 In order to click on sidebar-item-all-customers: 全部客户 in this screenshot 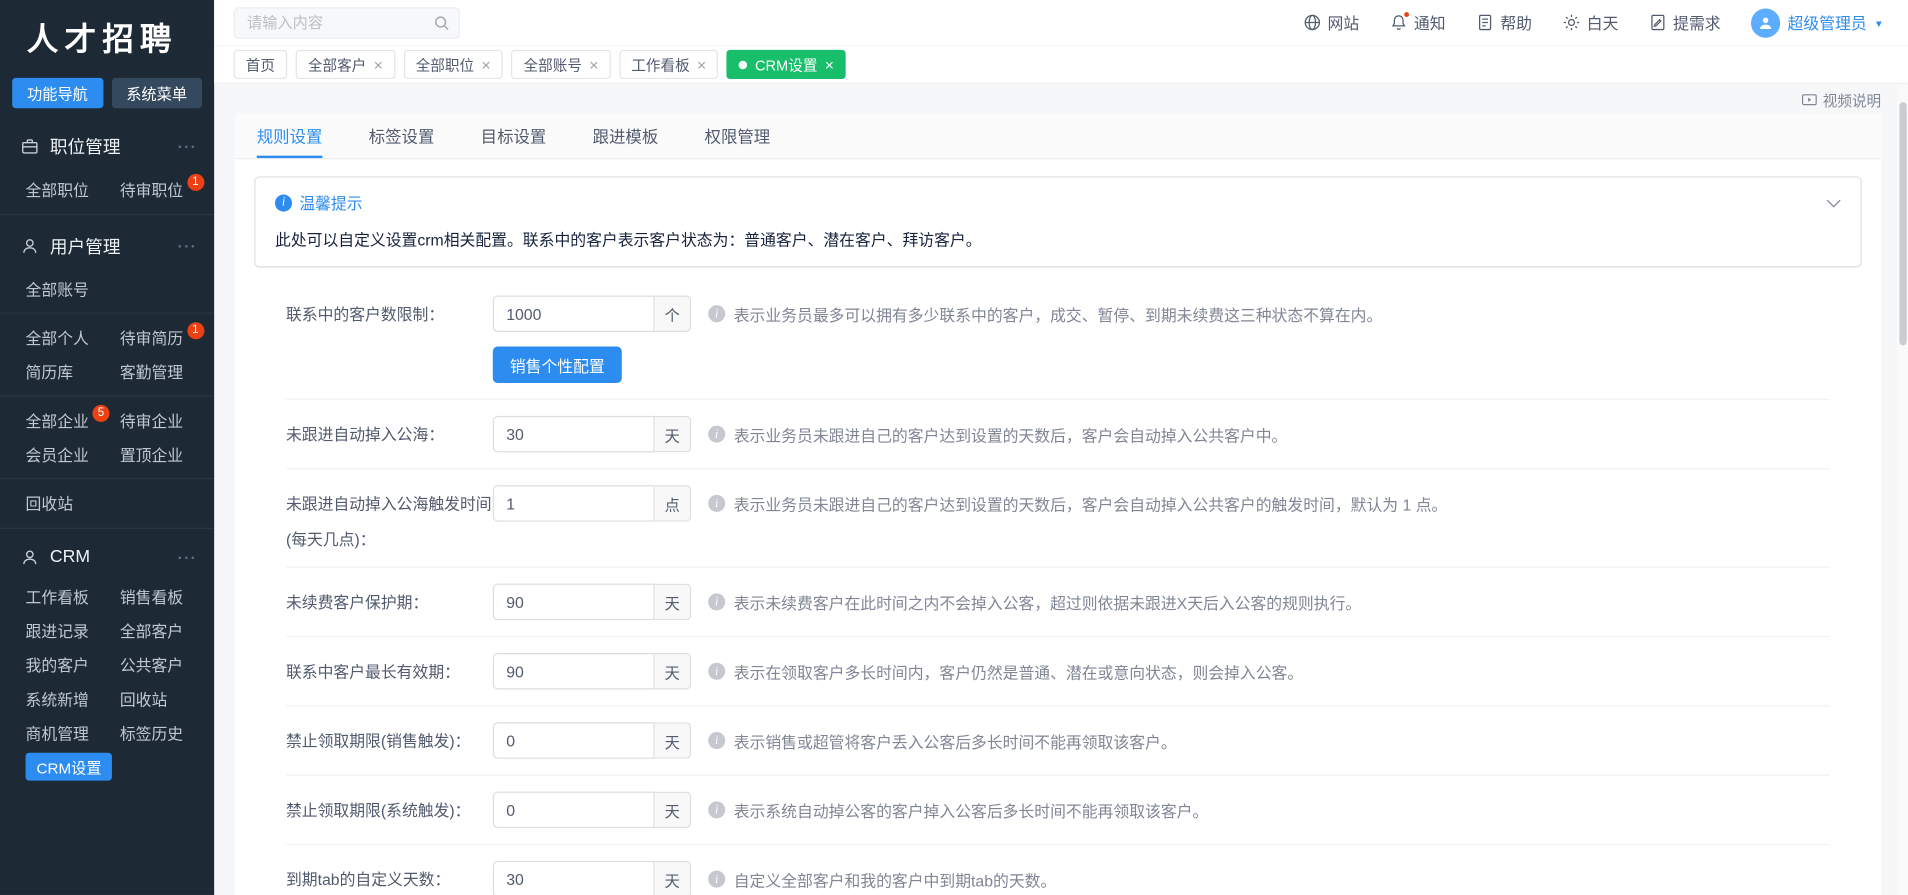, I will do `click(167, 630)`.